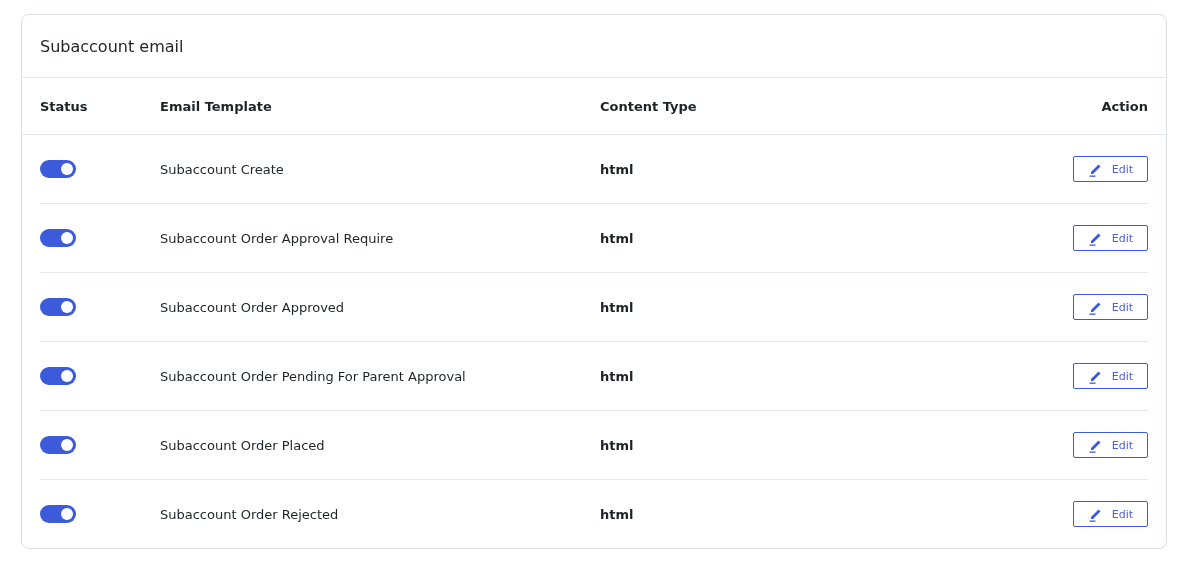 This screenshot has height=572, width=1183. I want to click on template-name: Subaccount Create, so click(222, 169).